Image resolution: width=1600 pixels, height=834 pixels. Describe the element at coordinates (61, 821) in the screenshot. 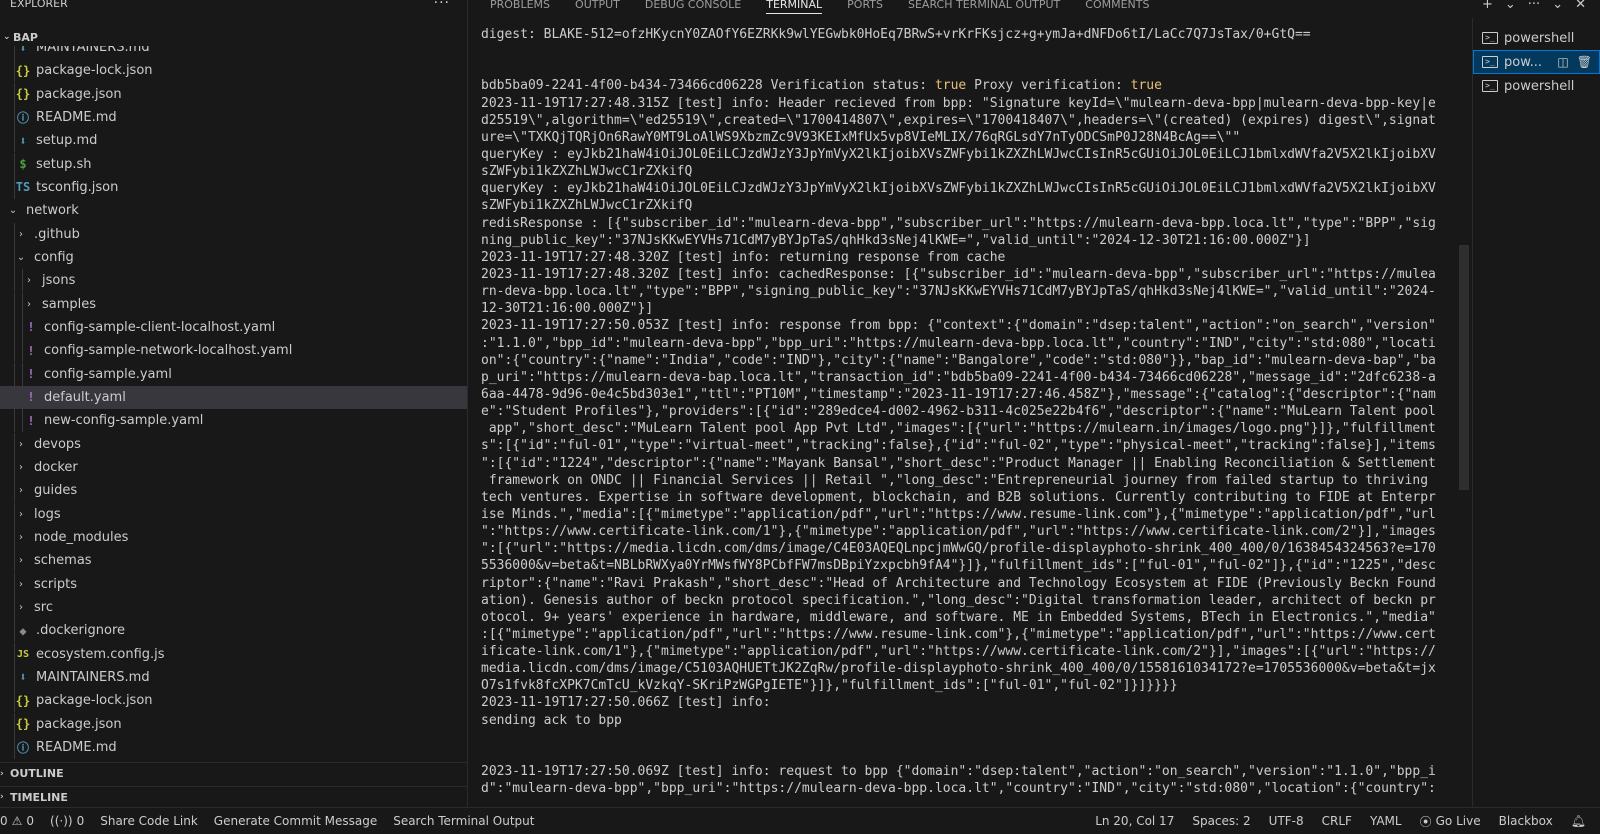

I see `broadcast-icon: ((·))` at that location.